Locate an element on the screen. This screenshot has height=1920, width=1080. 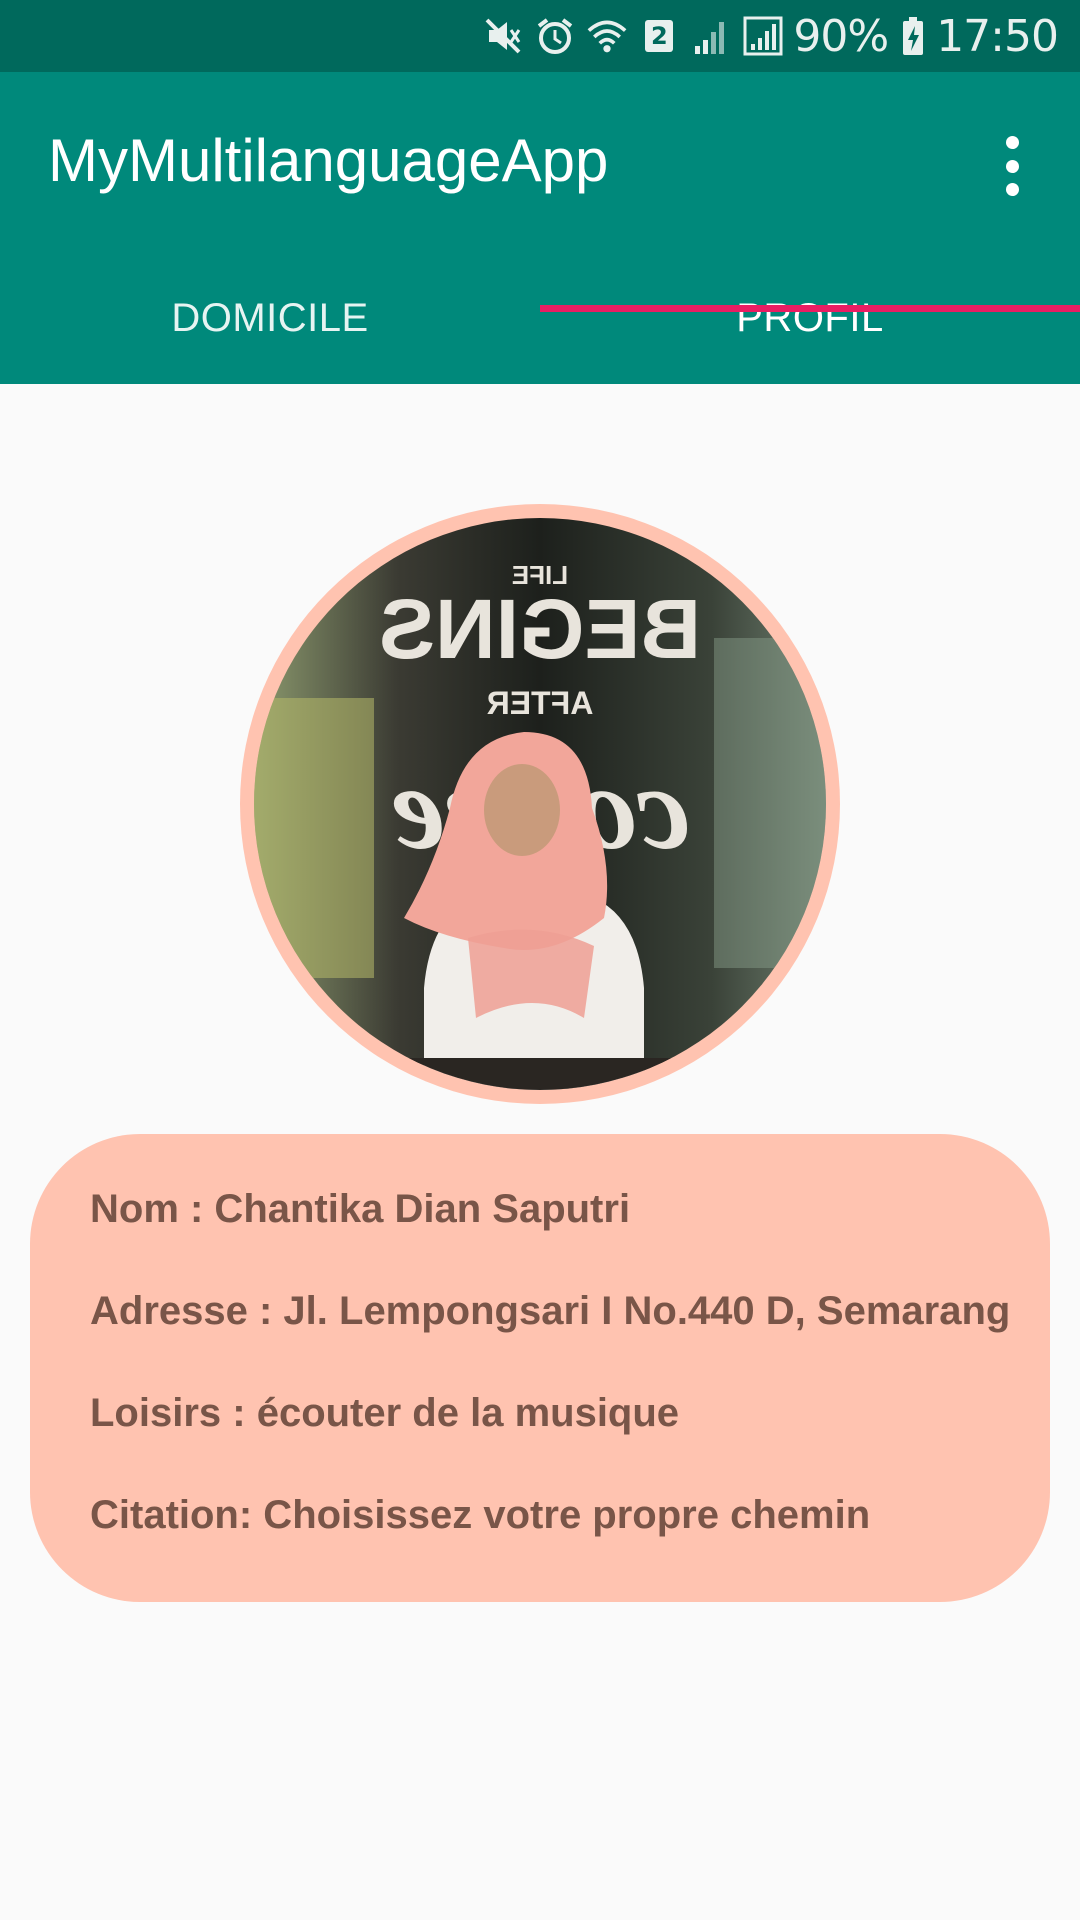
alarm-icon is located at coordinates (555, 36).